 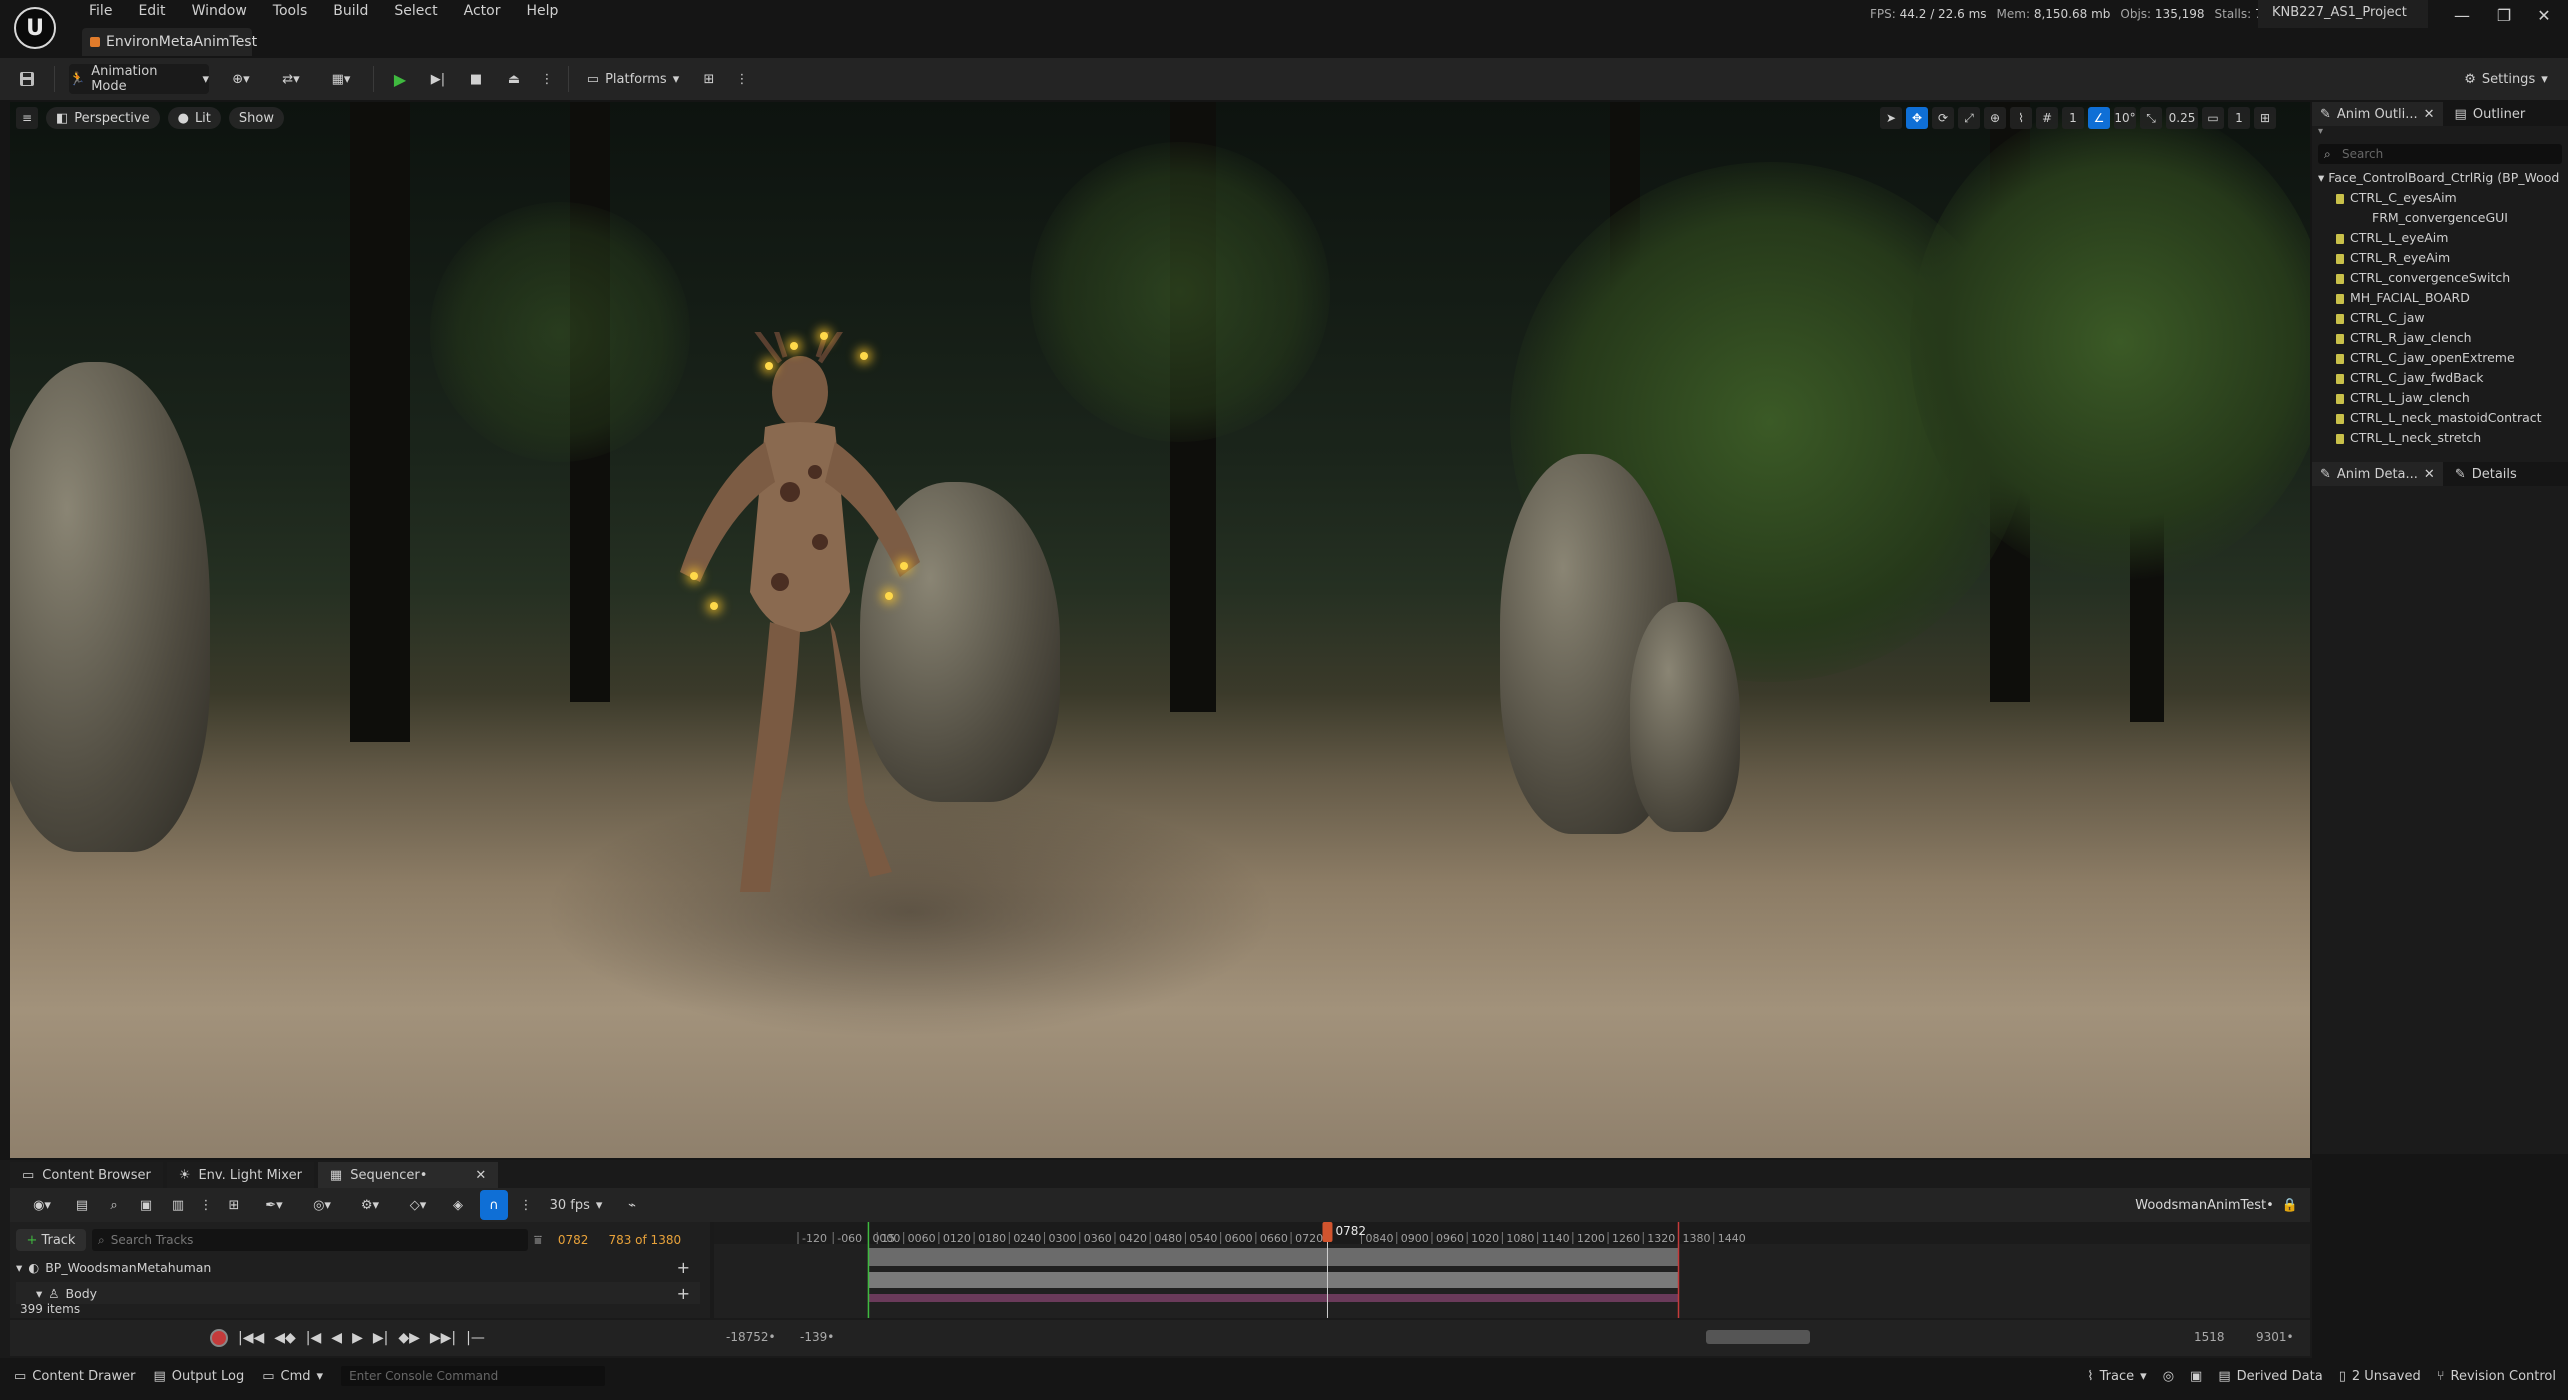 I want to click on camera-speed-value: 1, so click(x=2239, y=118).